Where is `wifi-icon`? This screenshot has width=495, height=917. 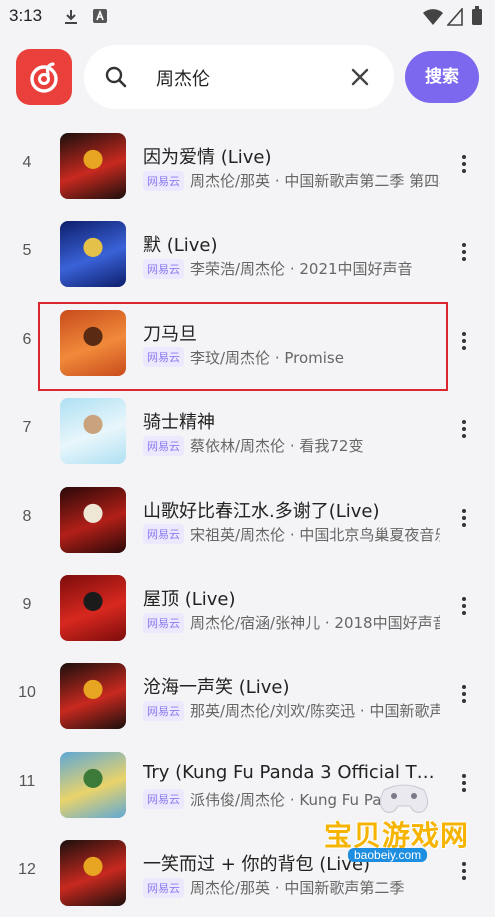
wifi-icon is located at coordinates (433, 17).